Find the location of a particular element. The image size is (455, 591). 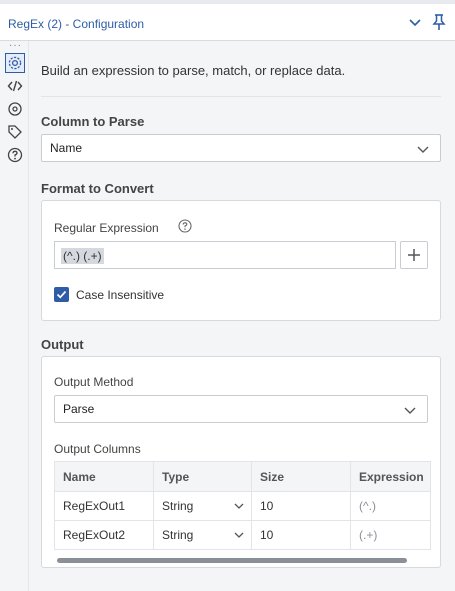

cell-name: RegExOut1 is located at coordinates (104, 506).